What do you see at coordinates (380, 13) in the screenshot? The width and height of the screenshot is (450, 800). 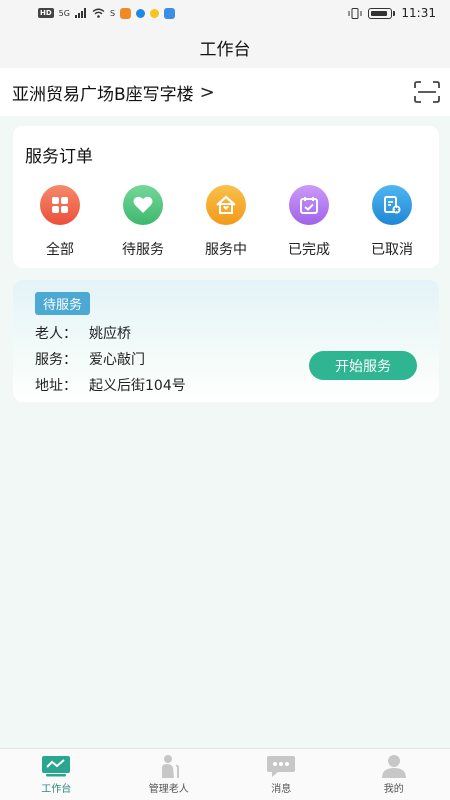 I see `battery-icon` at bounding box center [380, 13].